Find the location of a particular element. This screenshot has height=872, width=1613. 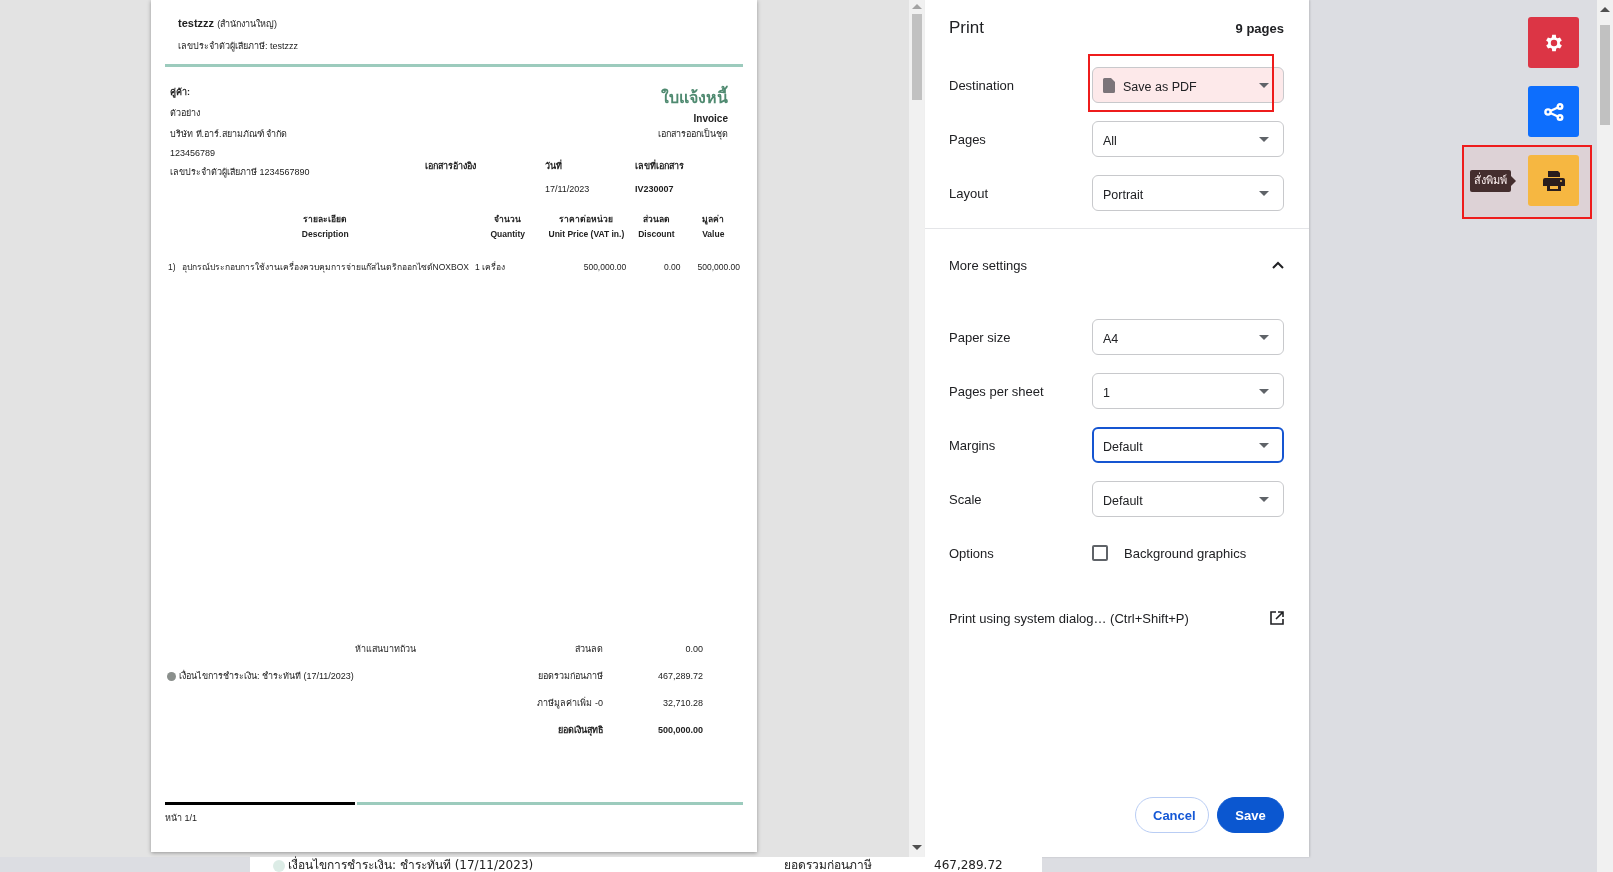

select-field: A4 is located at coordinates (1188, 337).